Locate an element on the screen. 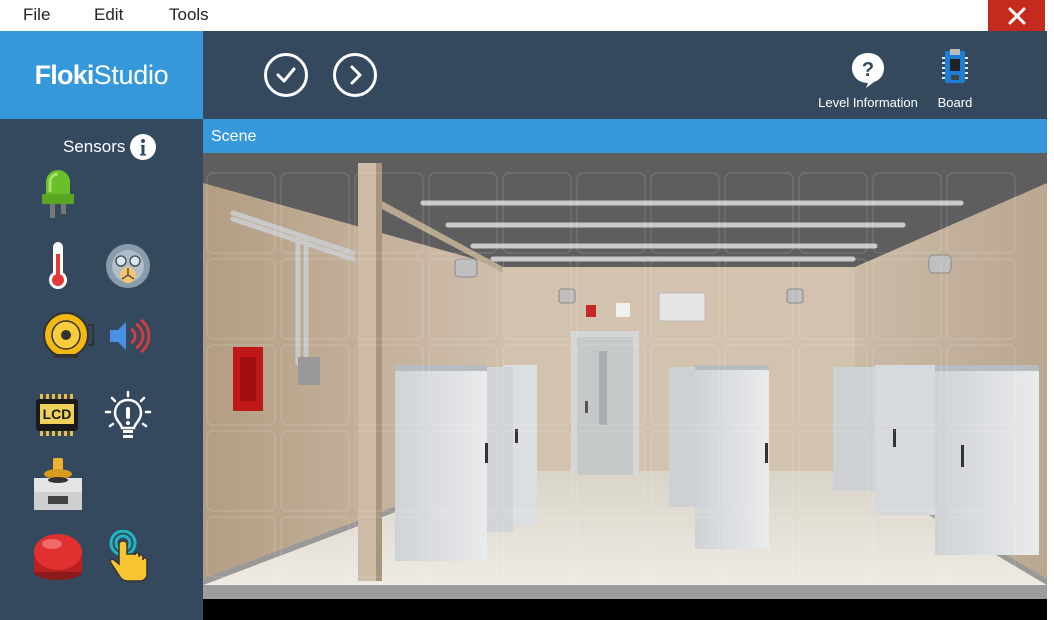 This screenshot has width=1054, height=620. app-logo: FlokiStudio is located at coordinates (102, 75).